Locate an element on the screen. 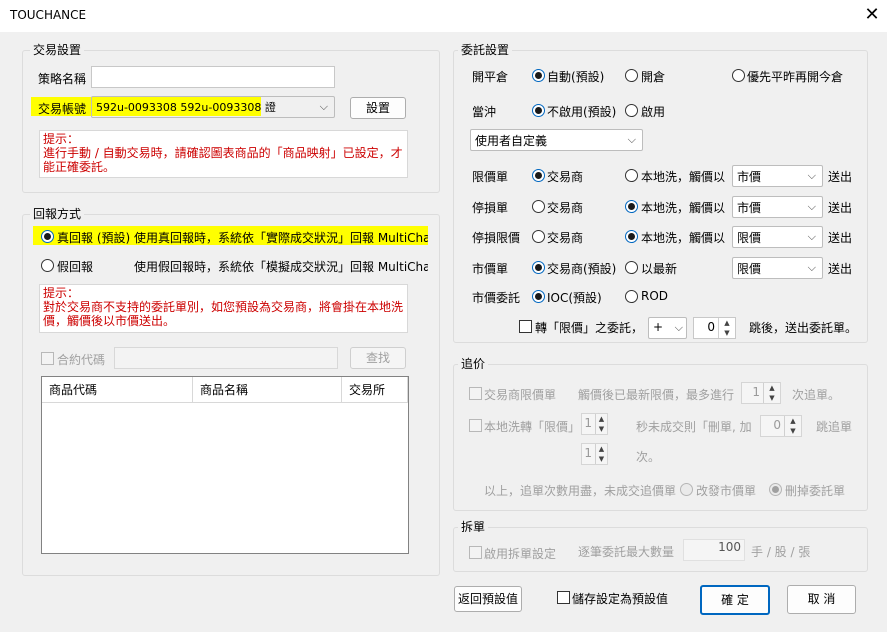 The width and height of the screenshot is (887, 632). col-exchange: 交易所 is located at coordinates (375, 390).